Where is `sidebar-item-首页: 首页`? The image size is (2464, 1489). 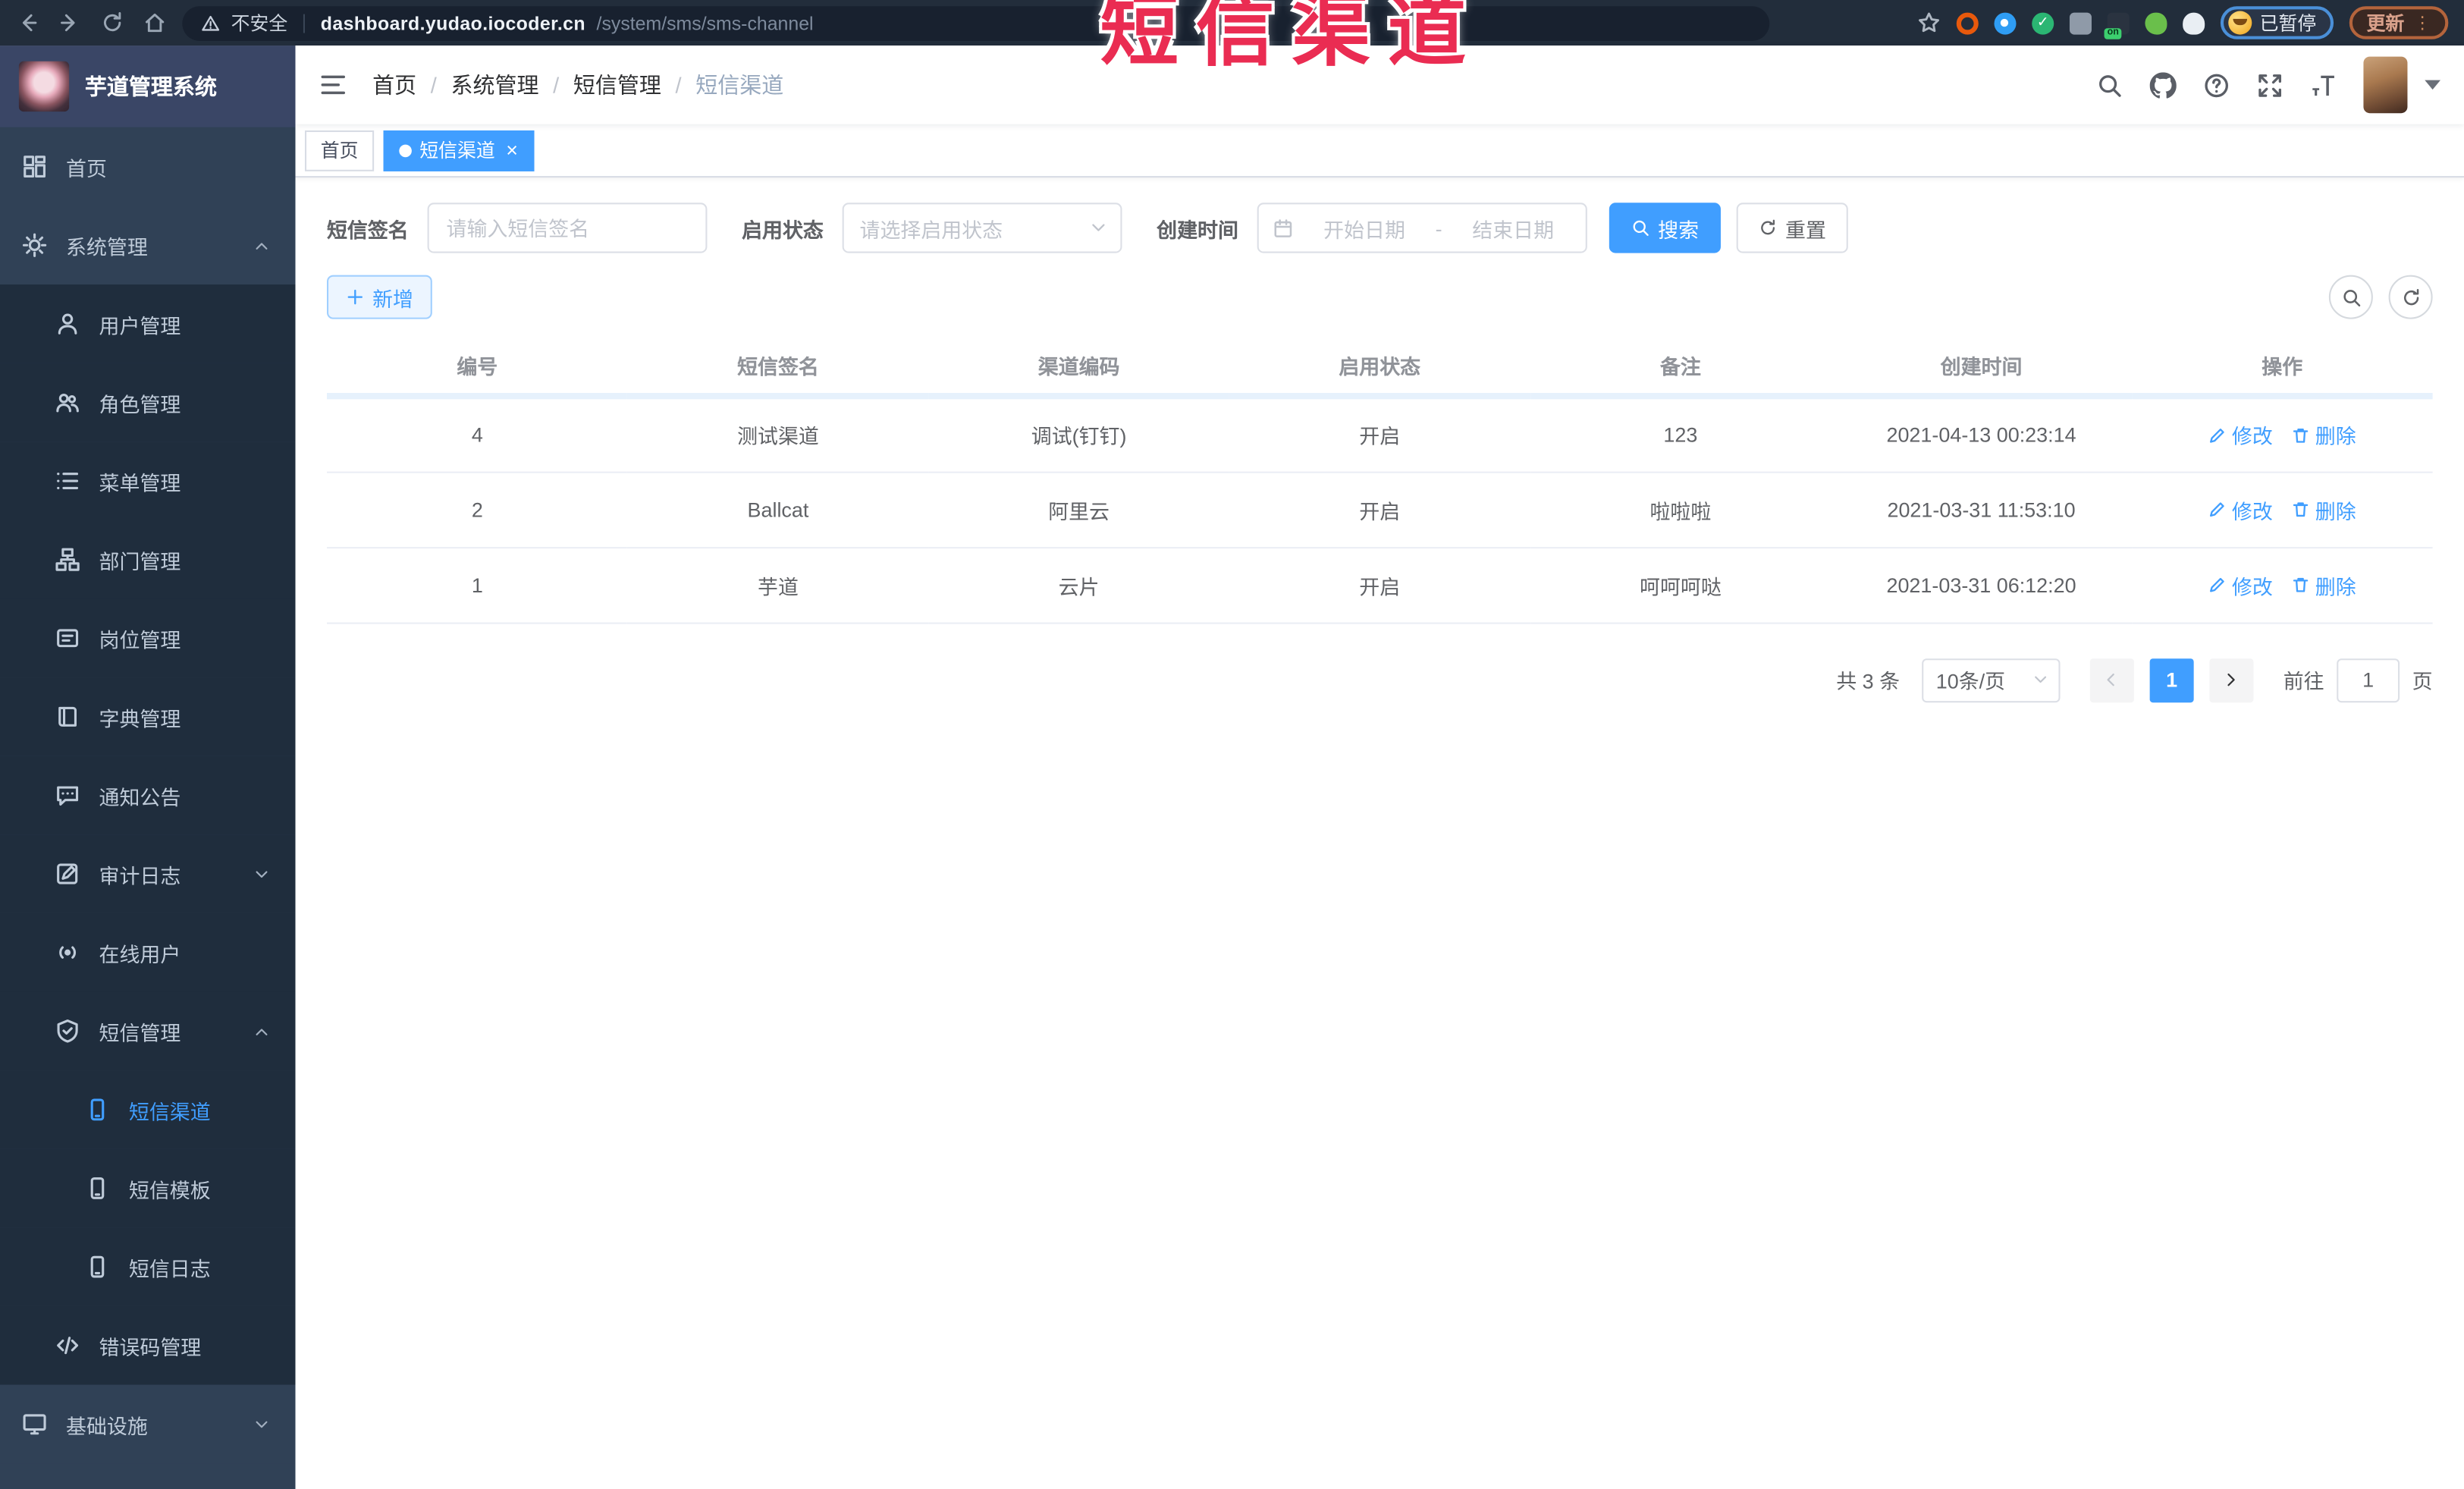 sidebar-item-首页: 首页 is located at coordinates (148, 166).